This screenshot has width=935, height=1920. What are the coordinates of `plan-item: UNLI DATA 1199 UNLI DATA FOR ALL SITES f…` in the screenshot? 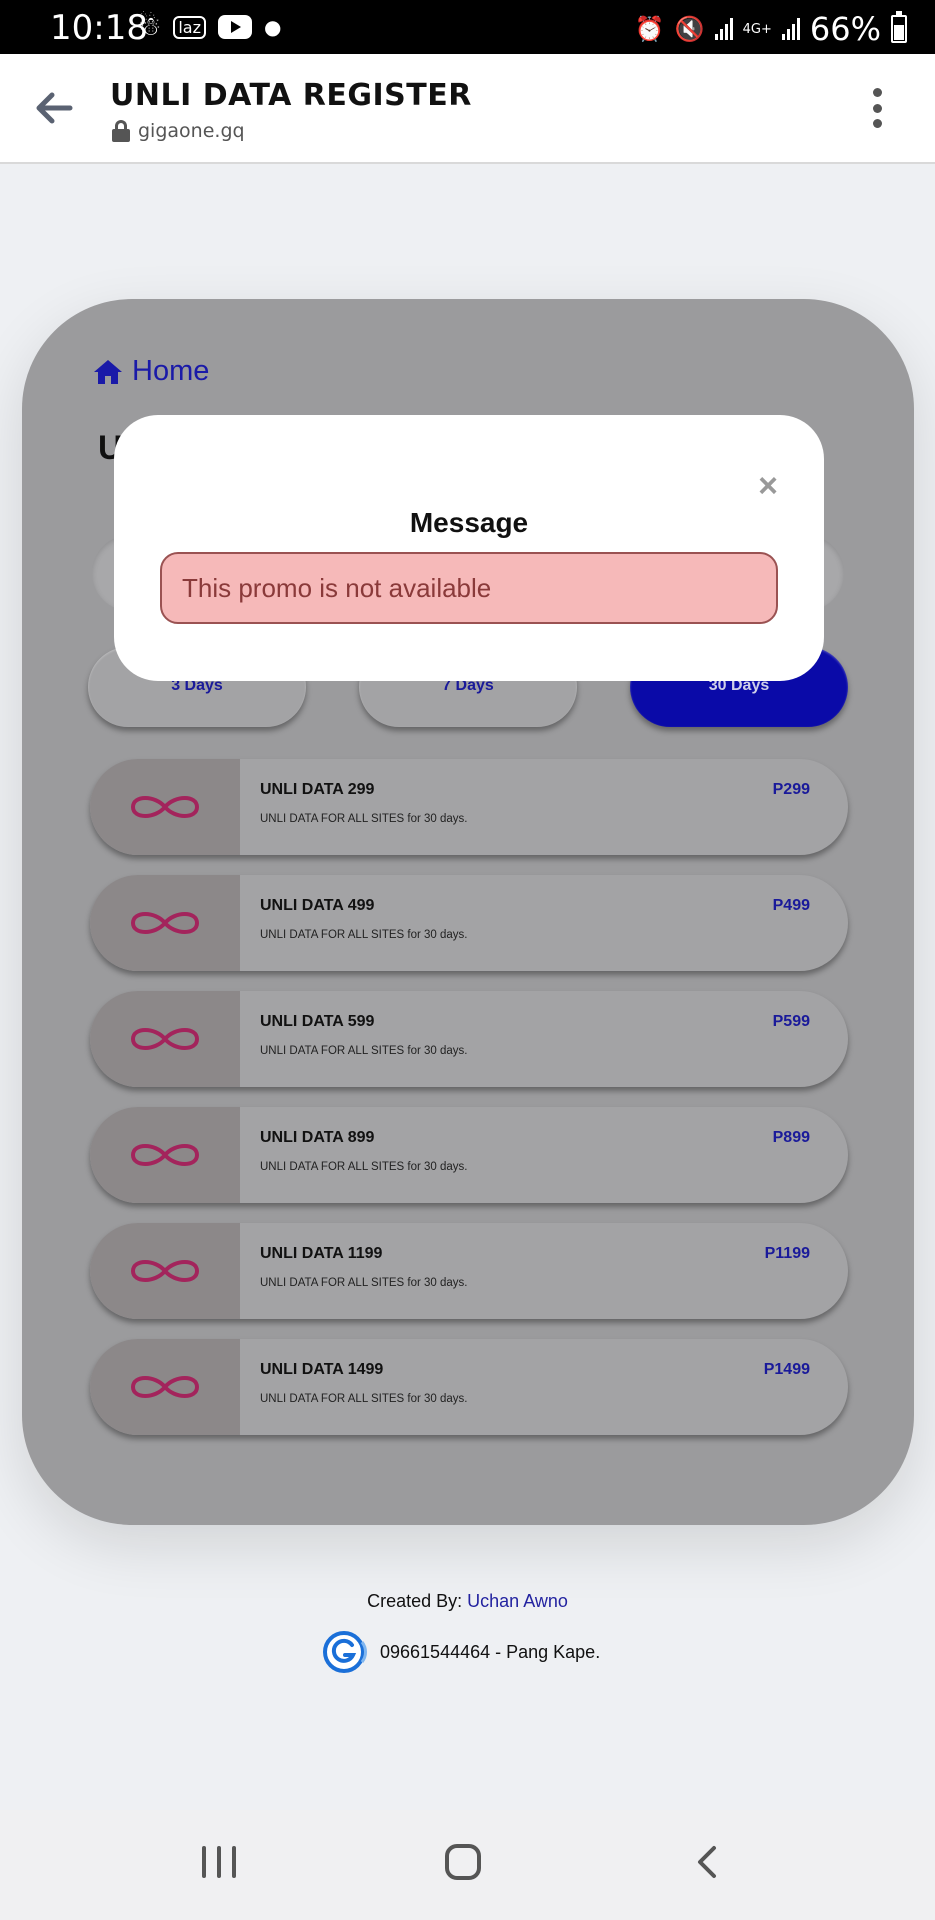 It's located at (469, 1271).